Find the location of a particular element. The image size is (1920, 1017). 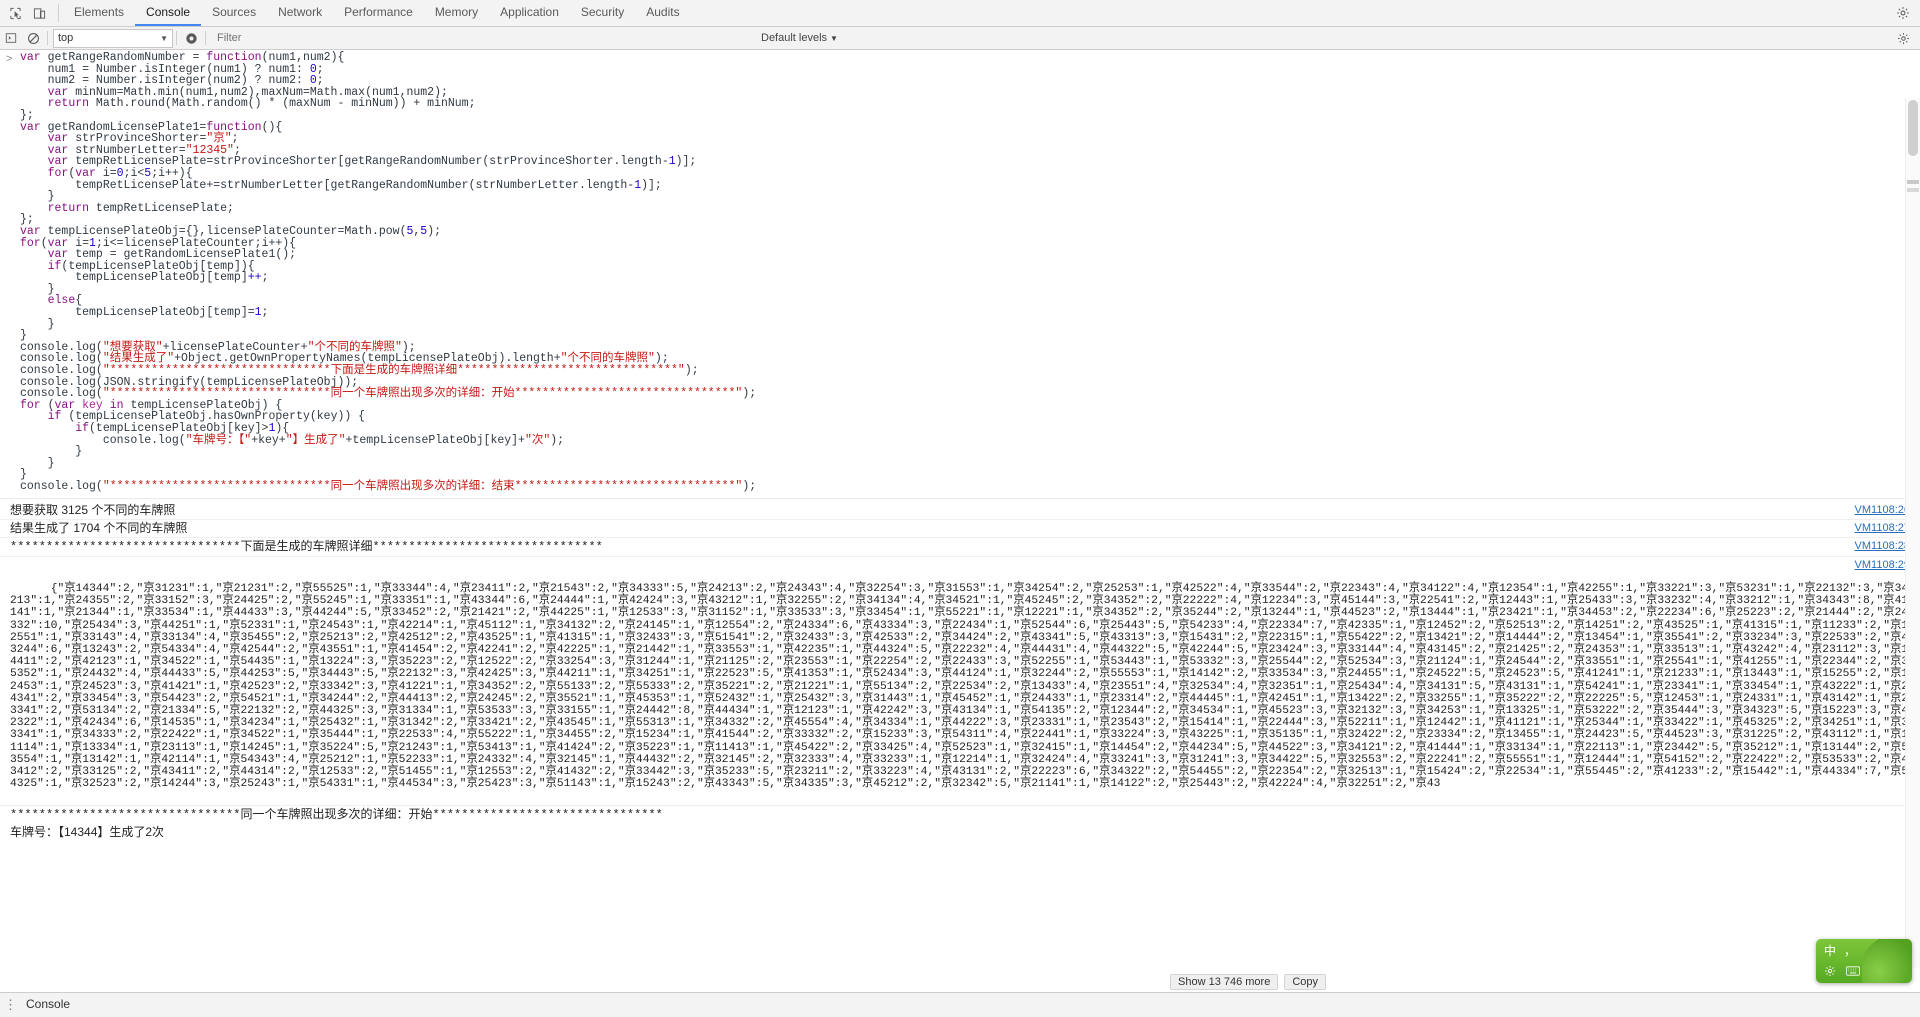

tab-security: Security is located at coordinates (602, 13).